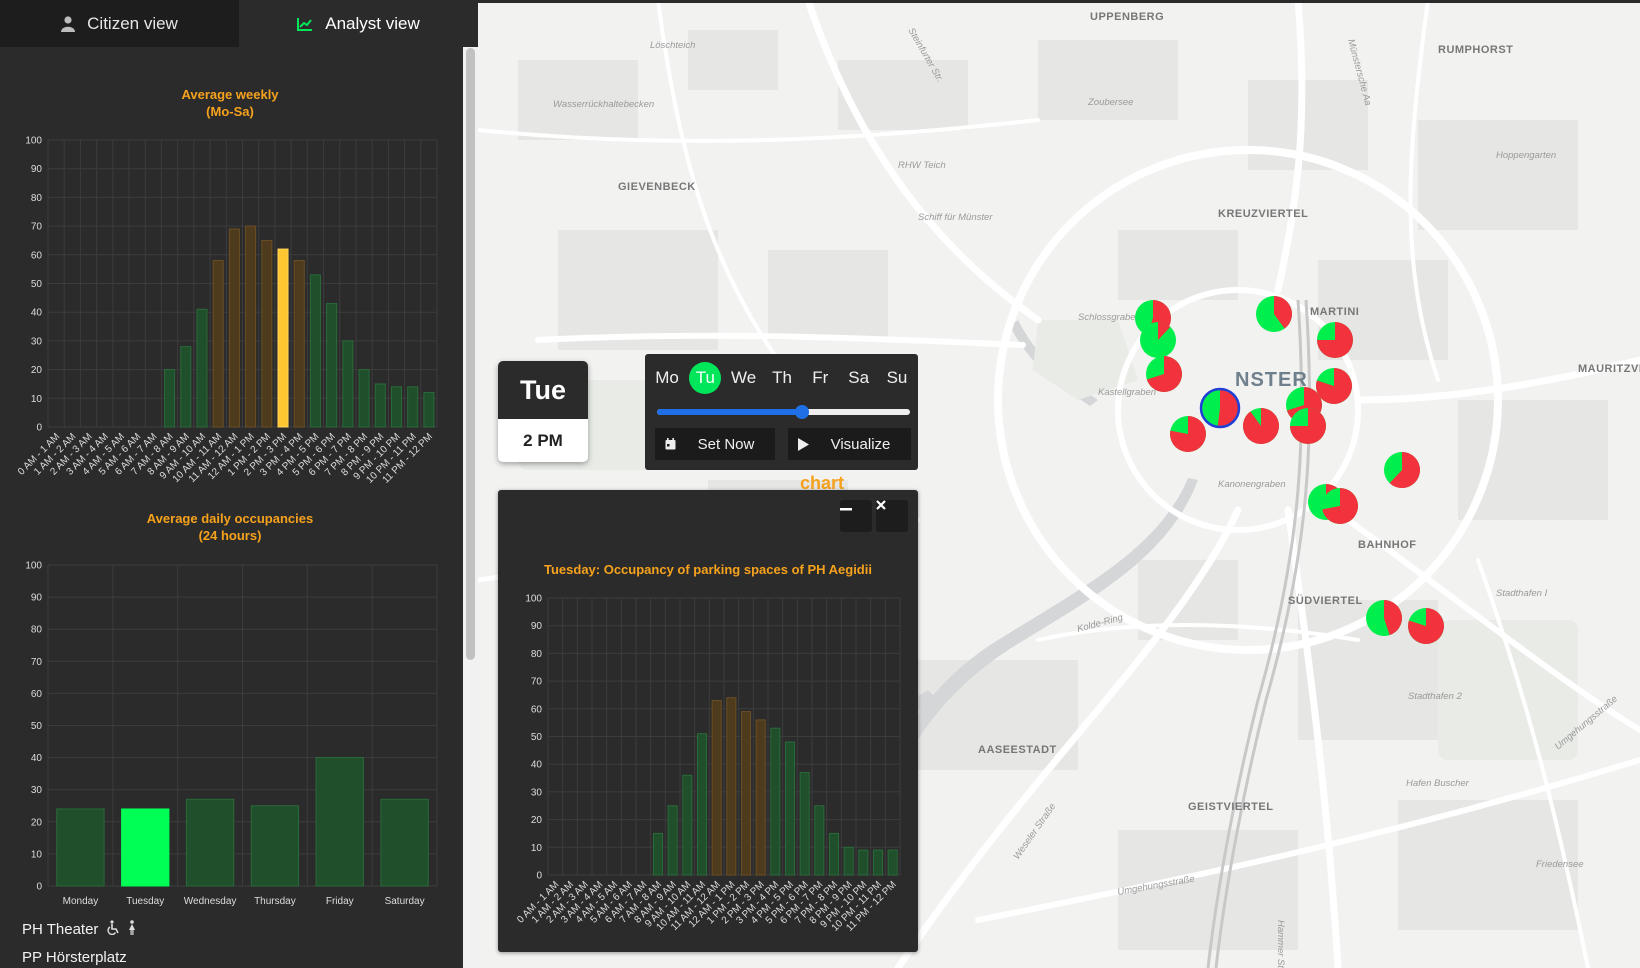 This screenshot has width=1640, height=968. What do you see at coordinates (1522, 593) in the screenshot?
I see `map-label: Stadthafen I` at bounding box center [1522, 593].